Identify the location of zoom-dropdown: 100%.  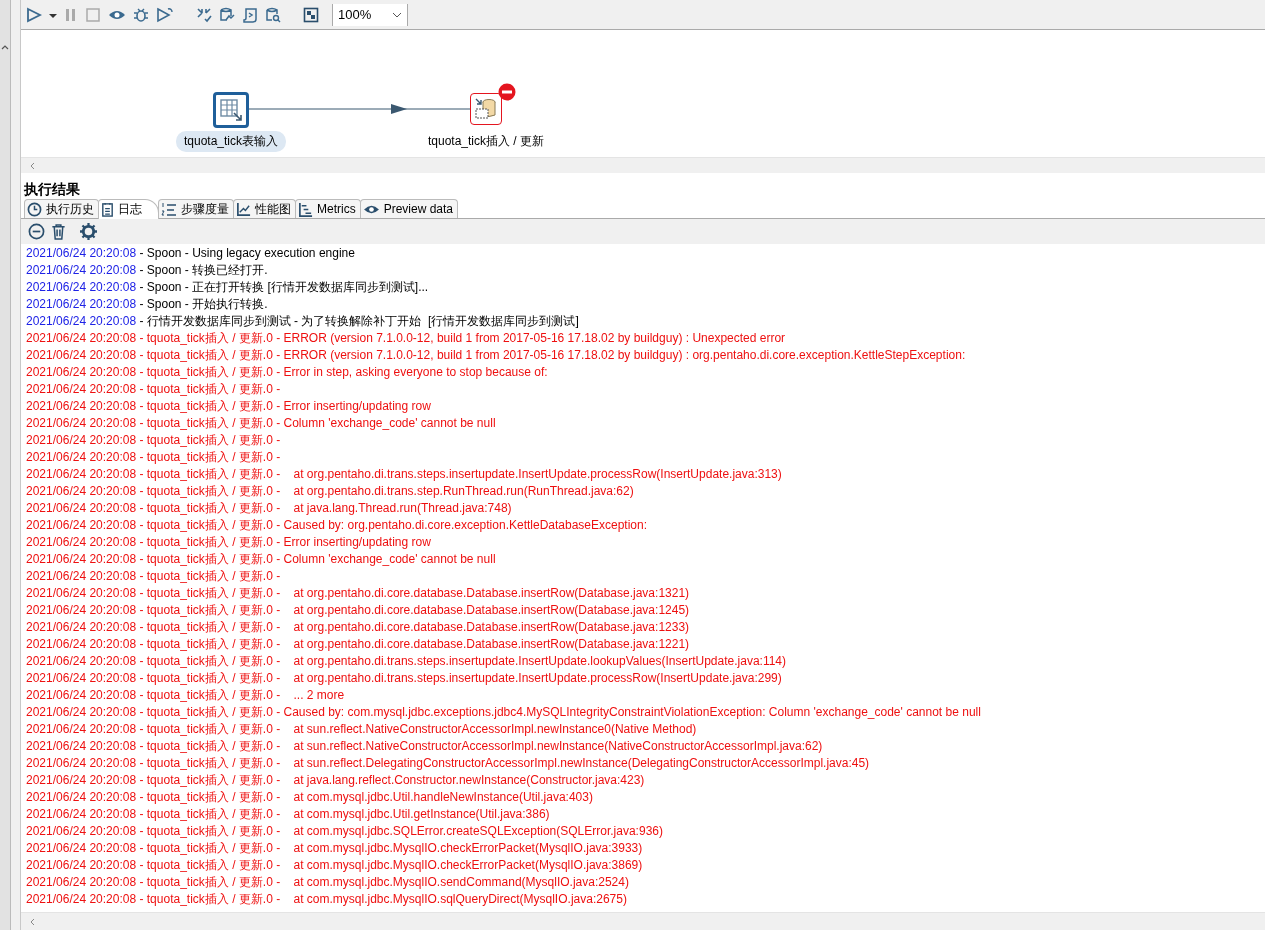
(370, 14).